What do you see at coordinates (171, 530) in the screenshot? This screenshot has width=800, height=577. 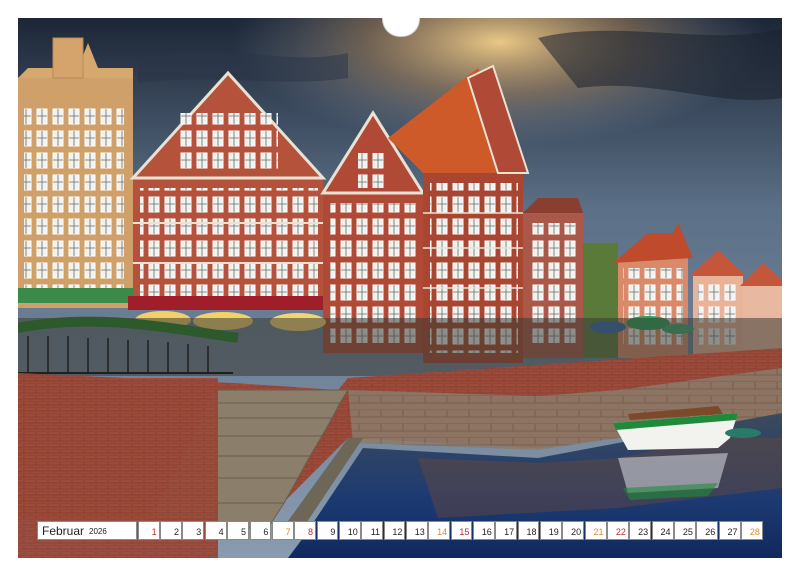 I see `day-cell: 2` at bounding box center [171, 530].